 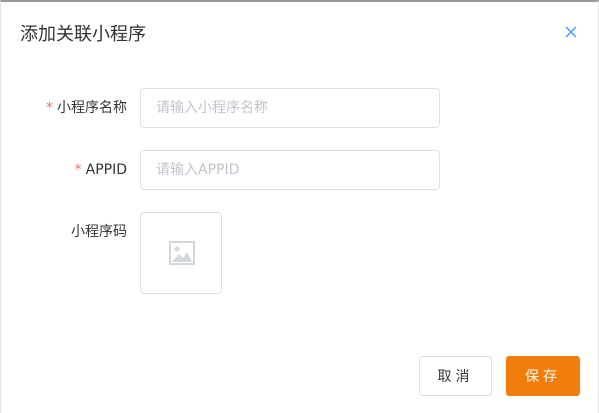 I want to click on name-label: * 小程序名称, so click(x=86, y=108).